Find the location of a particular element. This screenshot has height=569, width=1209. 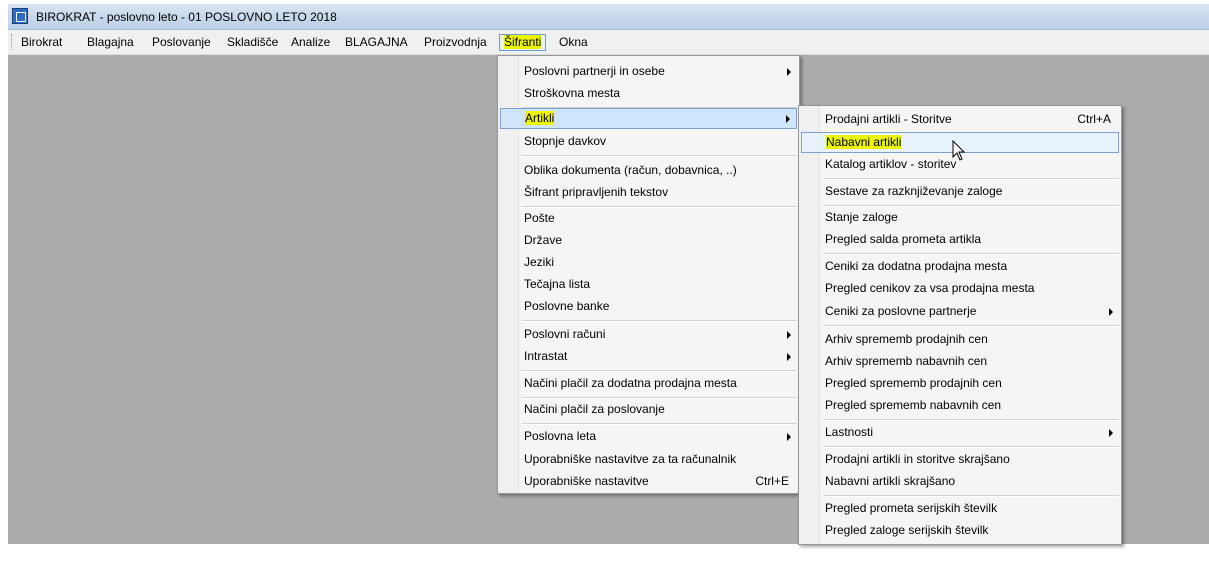

submenu-ceniki-partnerje: Ceniki za poslovne partnerje is located at coordinates (960, 311).